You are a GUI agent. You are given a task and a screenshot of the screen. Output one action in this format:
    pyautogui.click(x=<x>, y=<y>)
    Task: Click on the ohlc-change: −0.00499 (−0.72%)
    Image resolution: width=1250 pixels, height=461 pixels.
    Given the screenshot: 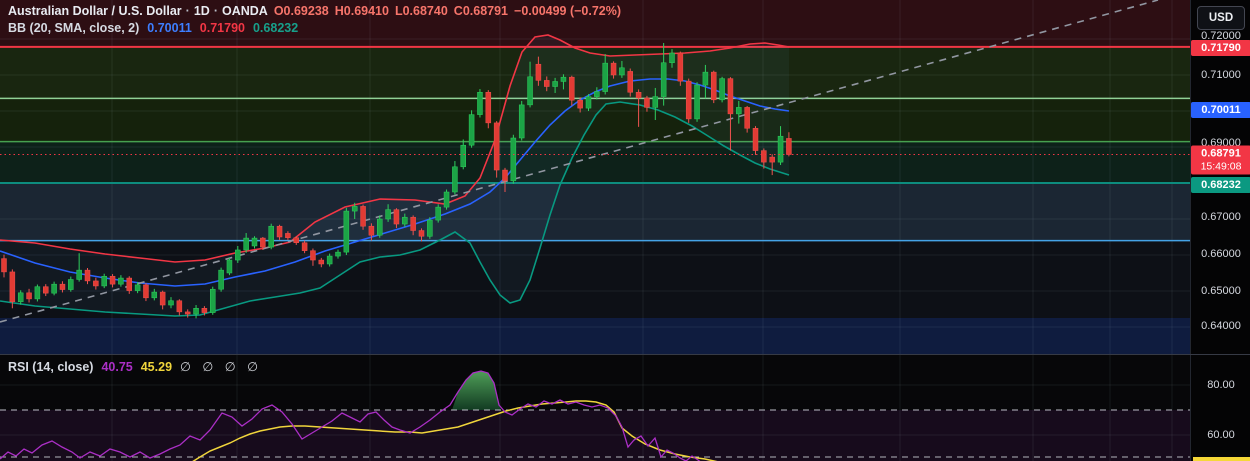 What is the action you would take?
    pyautogui.click(x=568, y=11)
    